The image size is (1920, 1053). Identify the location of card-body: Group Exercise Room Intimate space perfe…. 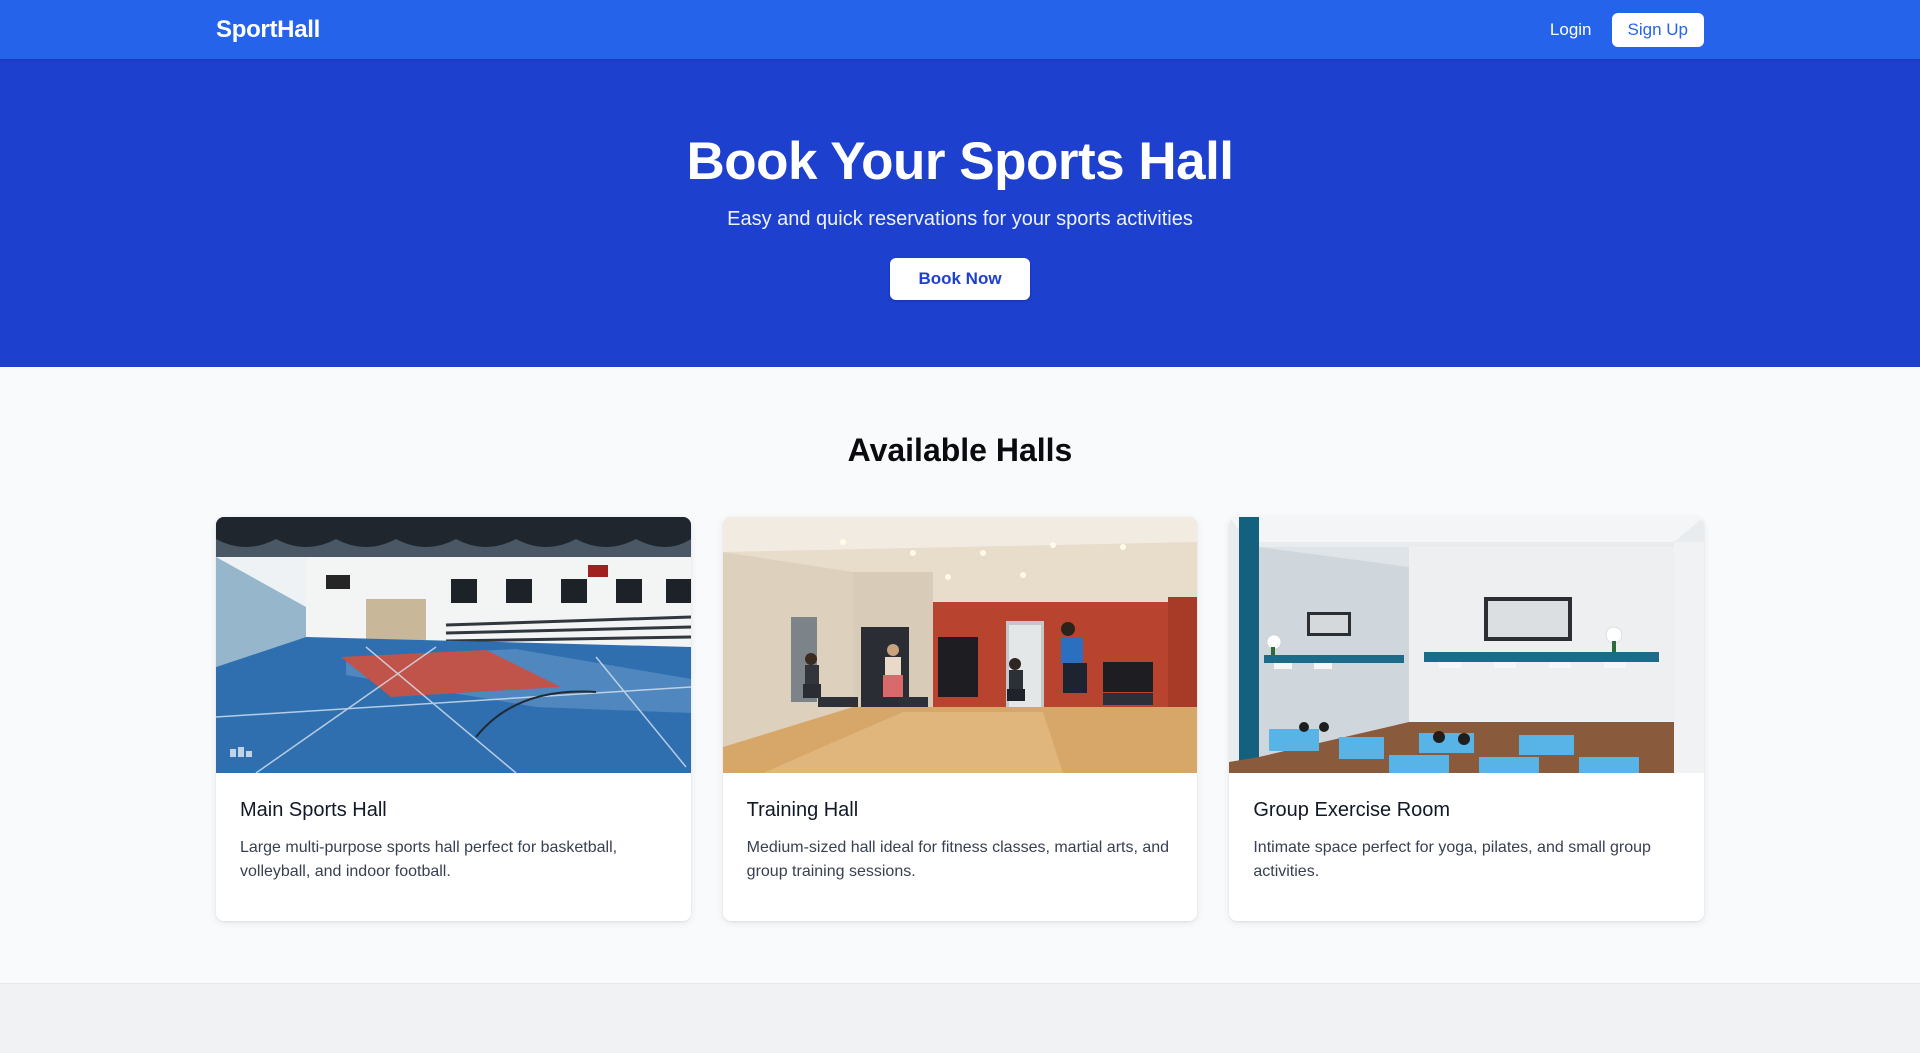
(1466, 828).